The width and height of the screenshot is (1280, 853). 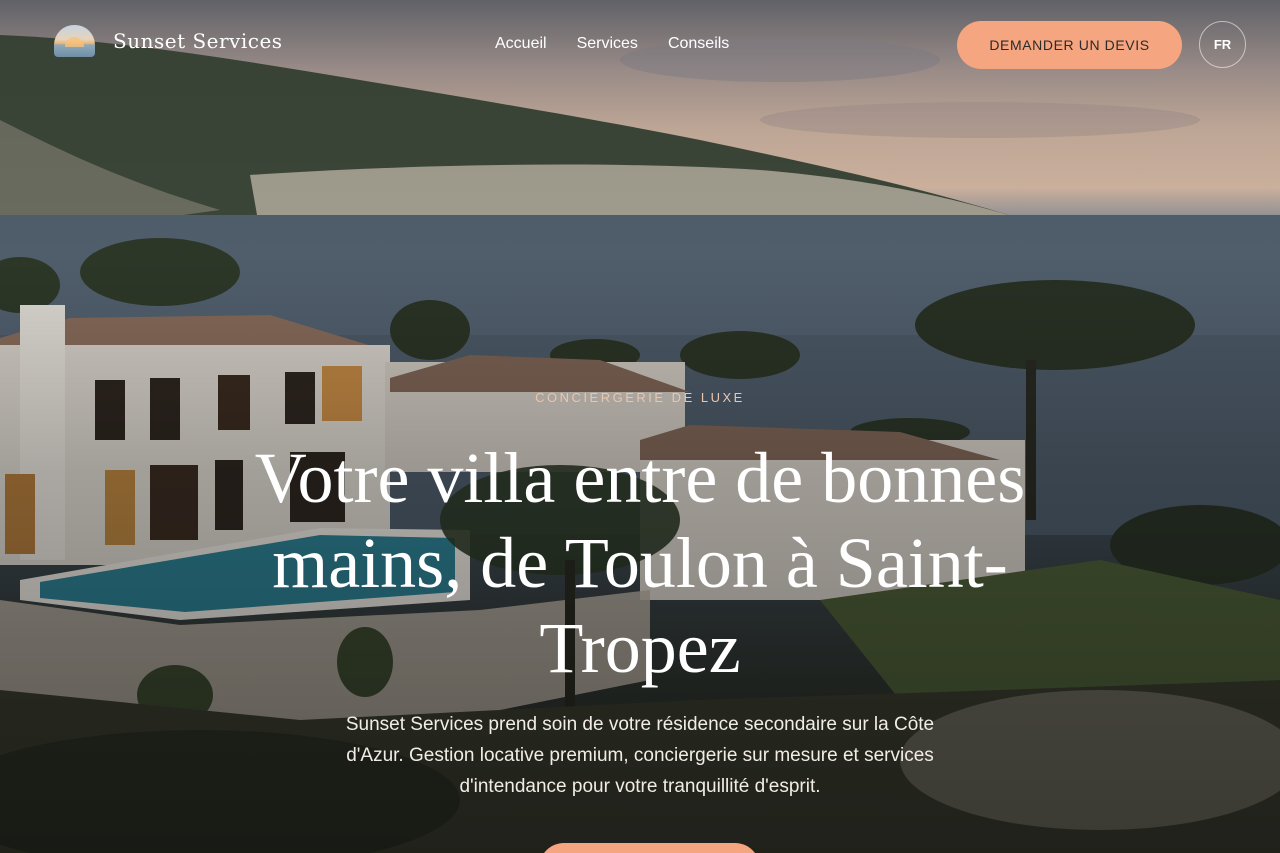 What do you see at coordinates (198, 41) in the screenshot?
I see `brand-name: Sunset Services` at bounding box center [198, 41].